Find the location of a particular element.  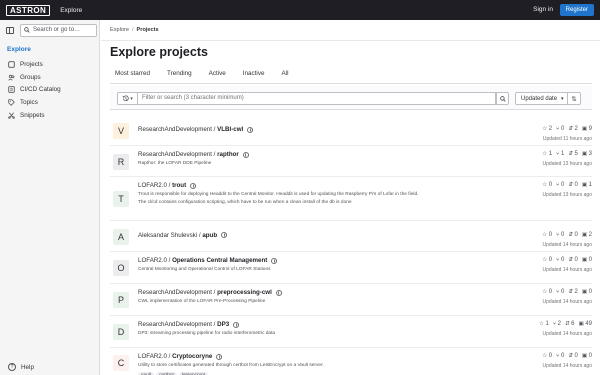

project-name-link: ResearchAndDevelopment / rapthor is located at coordinates (193, 154).